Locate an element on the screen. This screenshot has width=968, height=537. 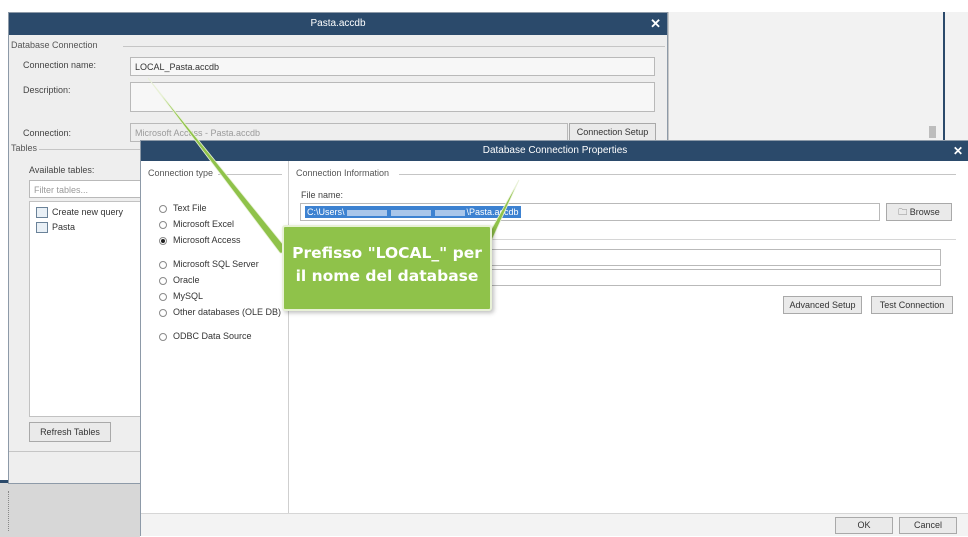
callout-pointer-left is located at coordinates (219, 165).